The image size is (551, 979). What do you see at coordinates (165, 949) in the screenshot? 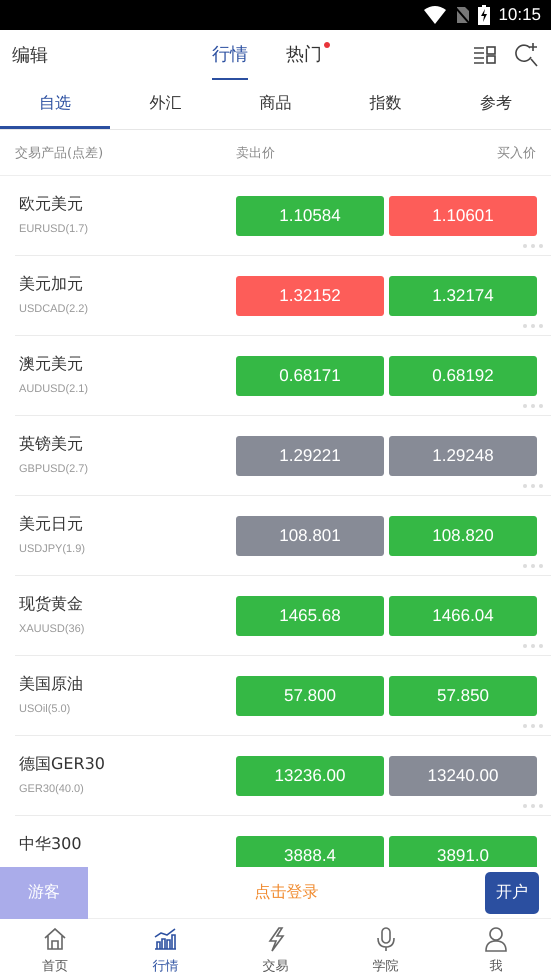
I see `nav-item: 行情` at bounding box center [165, 949].